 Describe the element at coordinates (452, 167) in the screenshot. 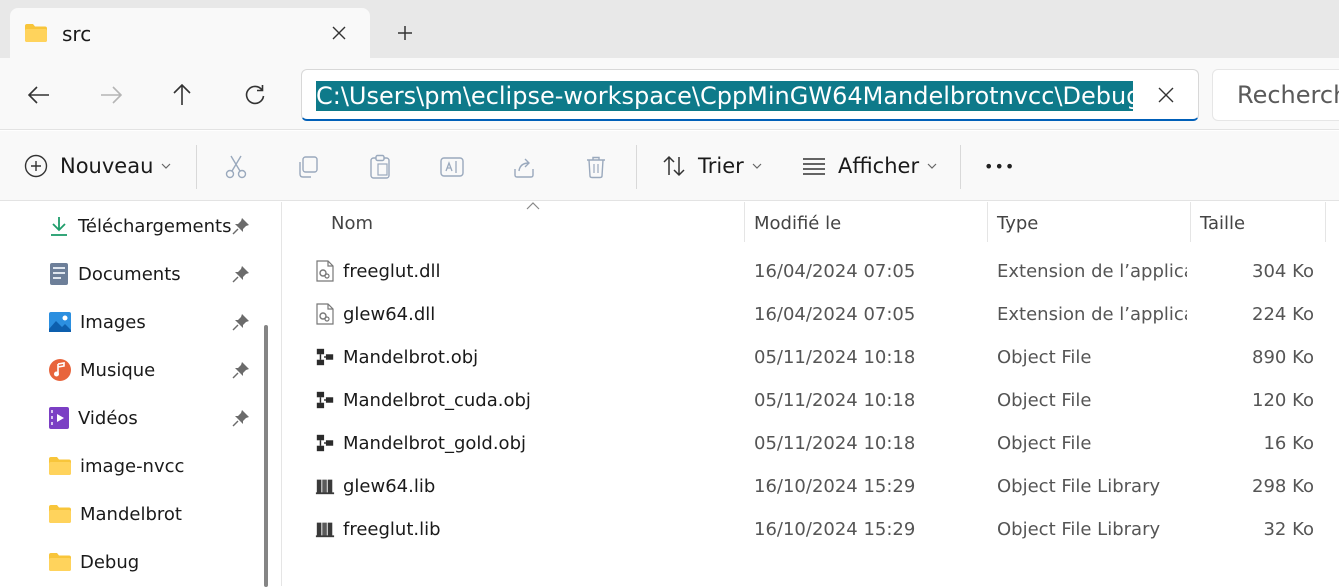

I see `rename-button` at that location.